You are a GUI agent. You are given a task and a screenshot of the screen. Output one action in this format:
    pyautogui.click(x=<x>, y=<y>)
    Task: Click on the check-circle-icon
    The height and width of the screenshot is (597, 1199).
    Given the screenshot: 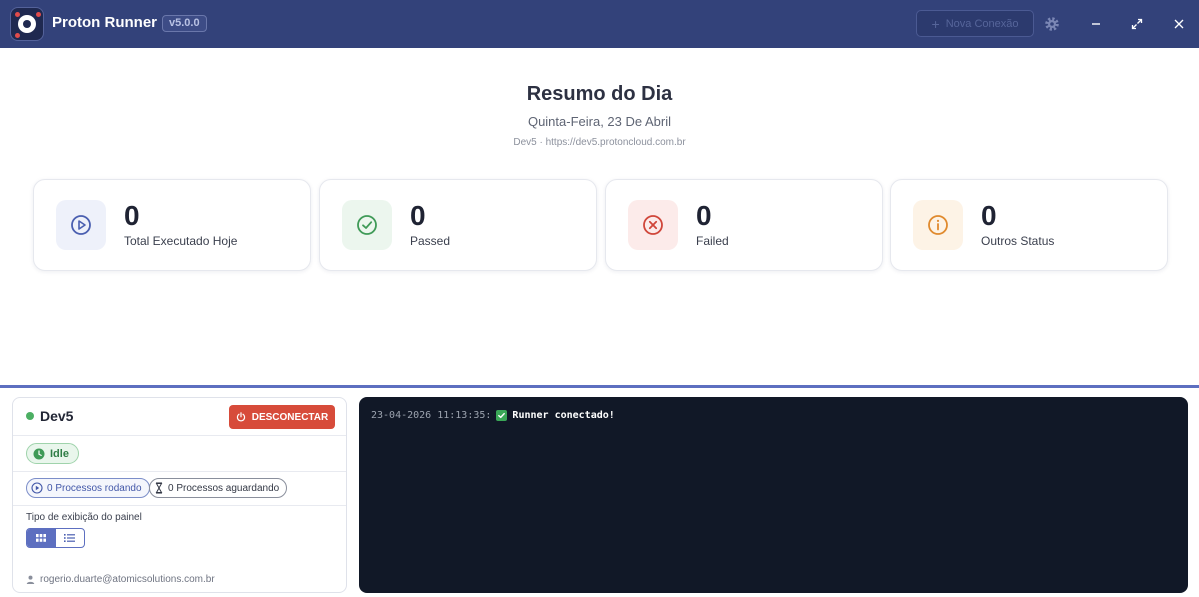 What is the action you would take?
    pyautogui.click(x=367, y=225)
    